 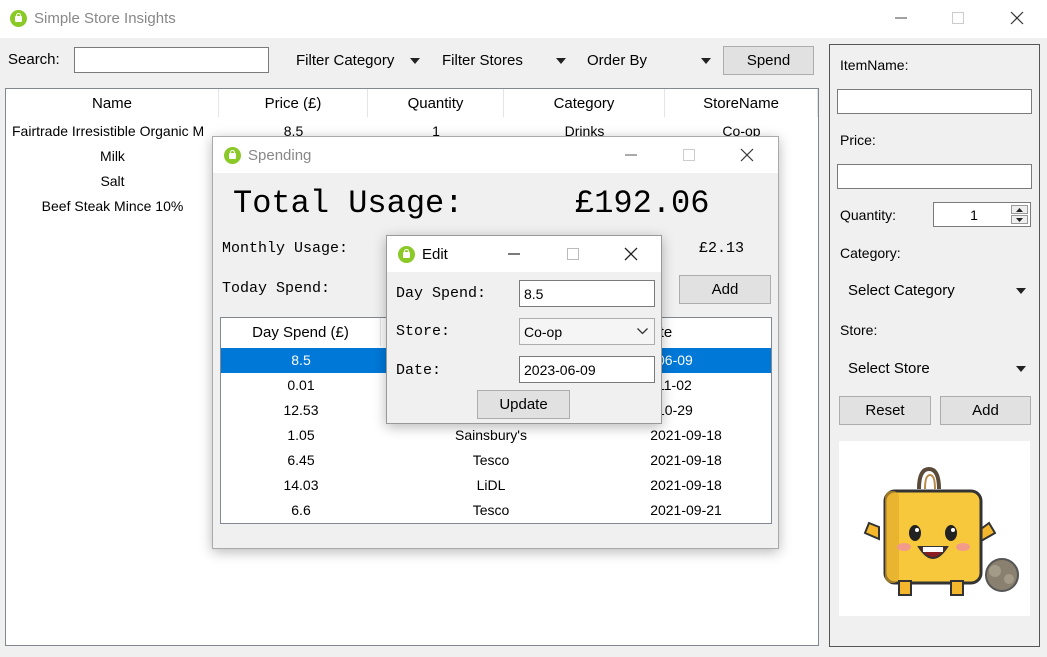 I want to click on store-select-label: Select Store, so click(x=889, y=368).